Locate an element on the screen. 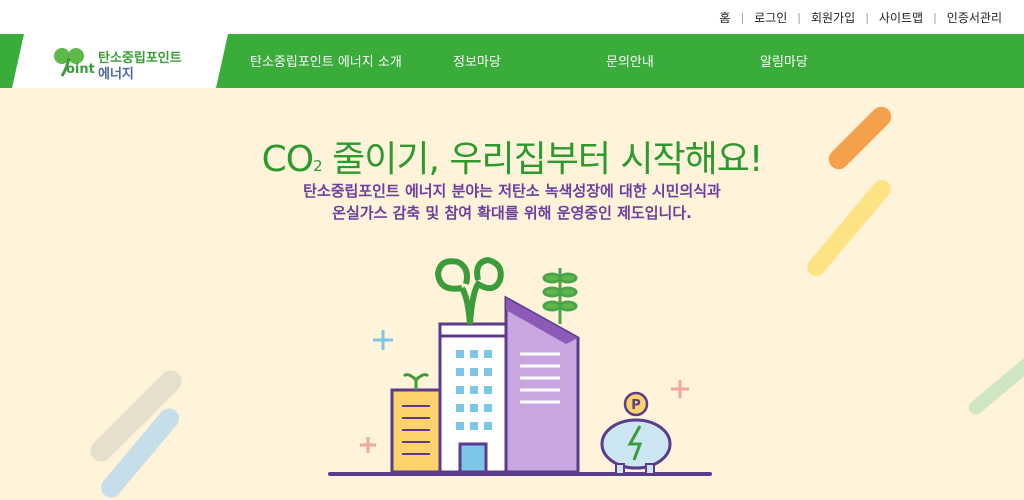 Image resolution: width=1024 pixels, height=500 pixels. certificate-link: 인증서관리 is located at coordinates (962, 17).